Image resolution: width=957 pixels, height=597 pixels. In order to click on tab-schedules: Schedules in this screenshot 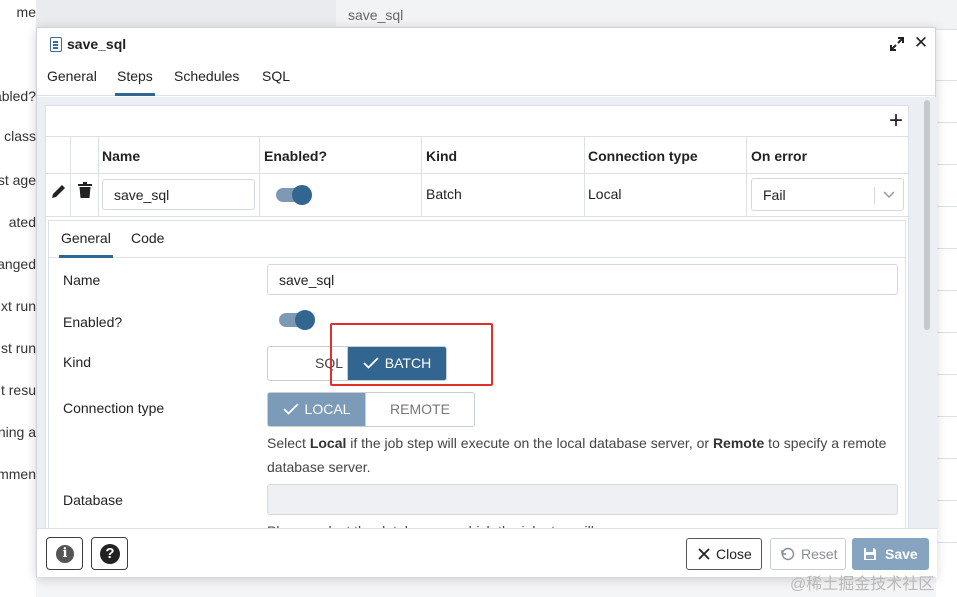, I will do `click(206, 82)`.